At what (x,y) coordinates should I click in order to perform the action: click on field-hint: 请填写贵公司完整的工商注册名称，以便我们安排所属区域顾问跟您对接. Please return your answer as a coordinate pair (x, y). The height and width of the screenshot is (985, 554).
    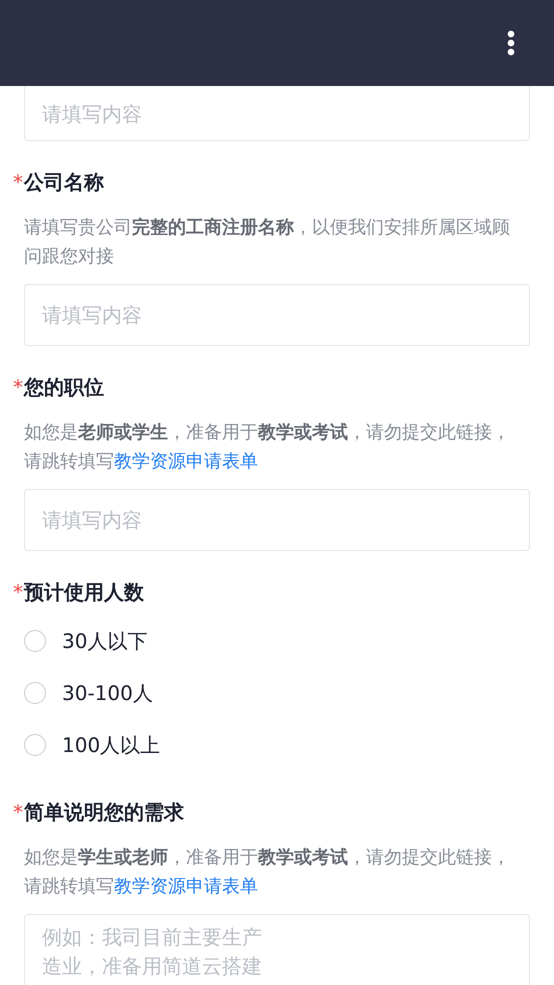
    Looking at the image, I should click on (267, 242).